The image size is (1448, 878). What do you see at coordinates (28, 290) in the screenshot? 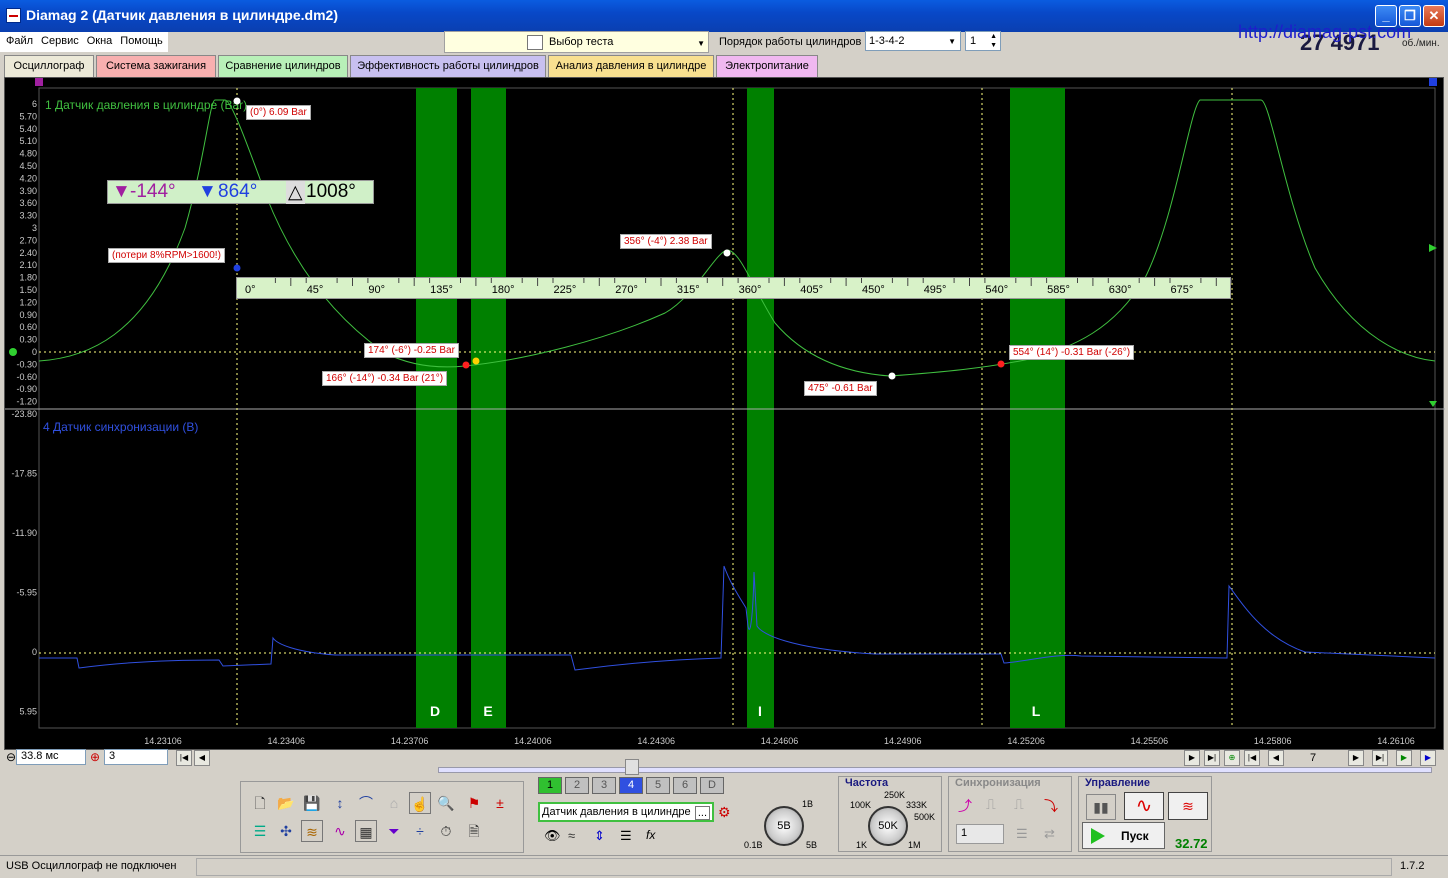
I see `ch1-ytick: 1.50` at bounding box center [28, 290].